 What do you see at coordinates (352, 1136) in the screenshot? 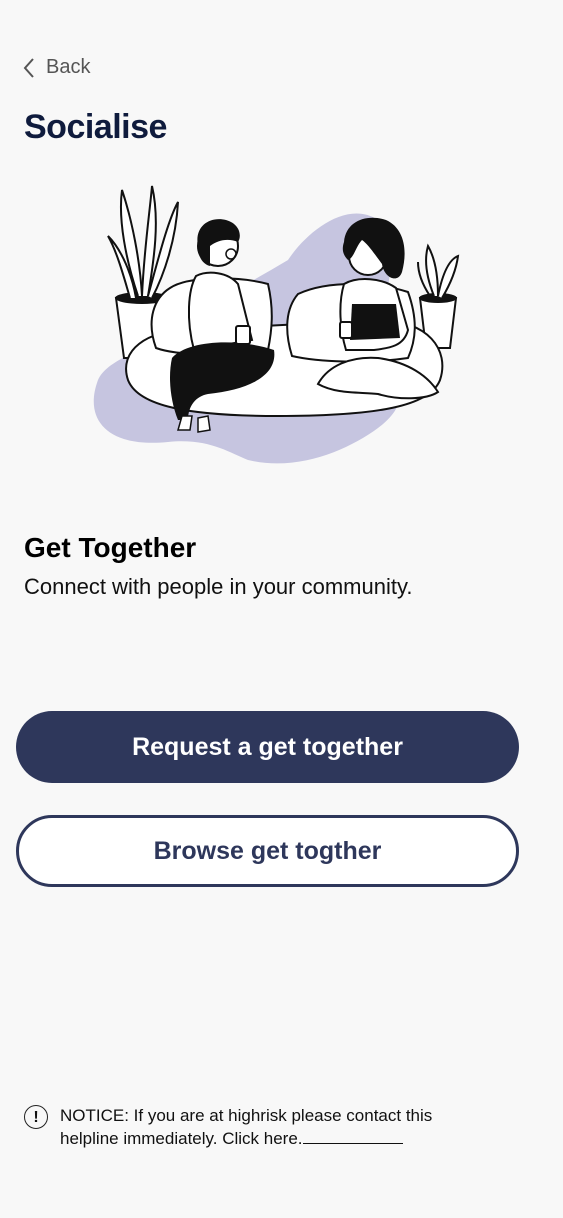
I see `notice-link-underline` at bounding box center [352, 1136].